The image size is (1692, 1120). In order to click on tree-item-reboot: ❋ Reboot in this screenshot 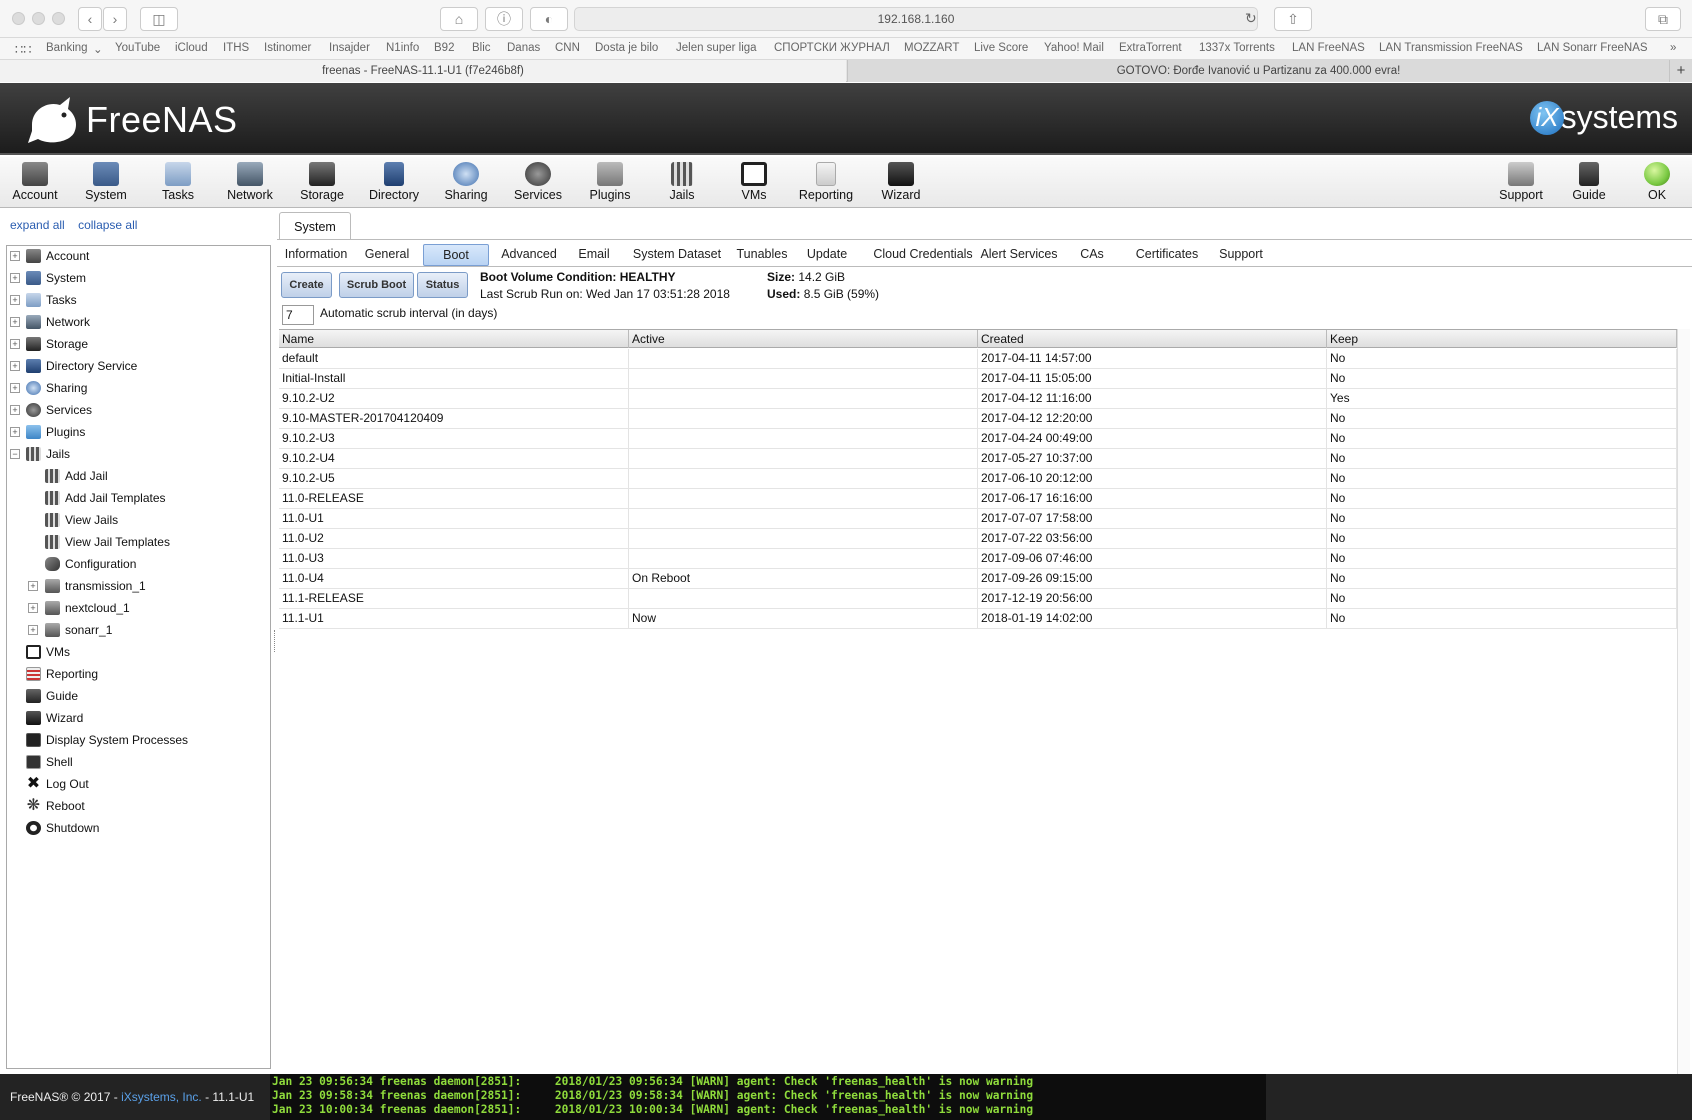, I will do `click(137, 806)`.